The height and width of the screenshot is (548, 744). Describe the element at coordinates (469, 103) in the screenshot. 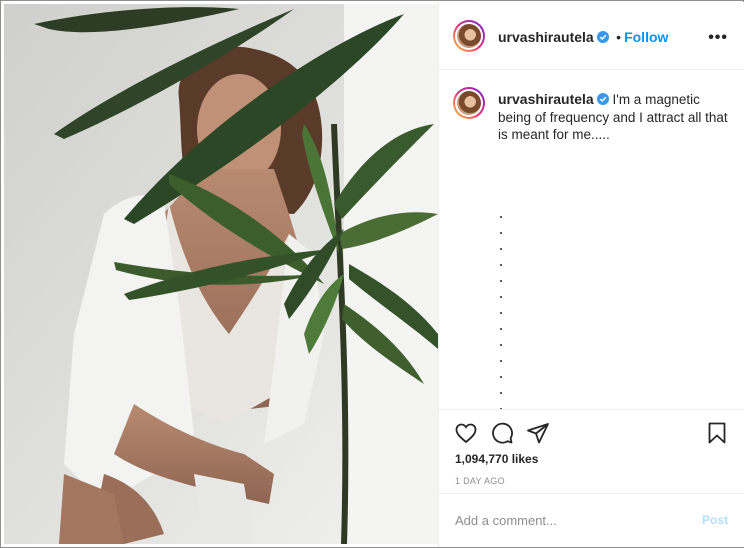

I see `caption-avatar` at that location.